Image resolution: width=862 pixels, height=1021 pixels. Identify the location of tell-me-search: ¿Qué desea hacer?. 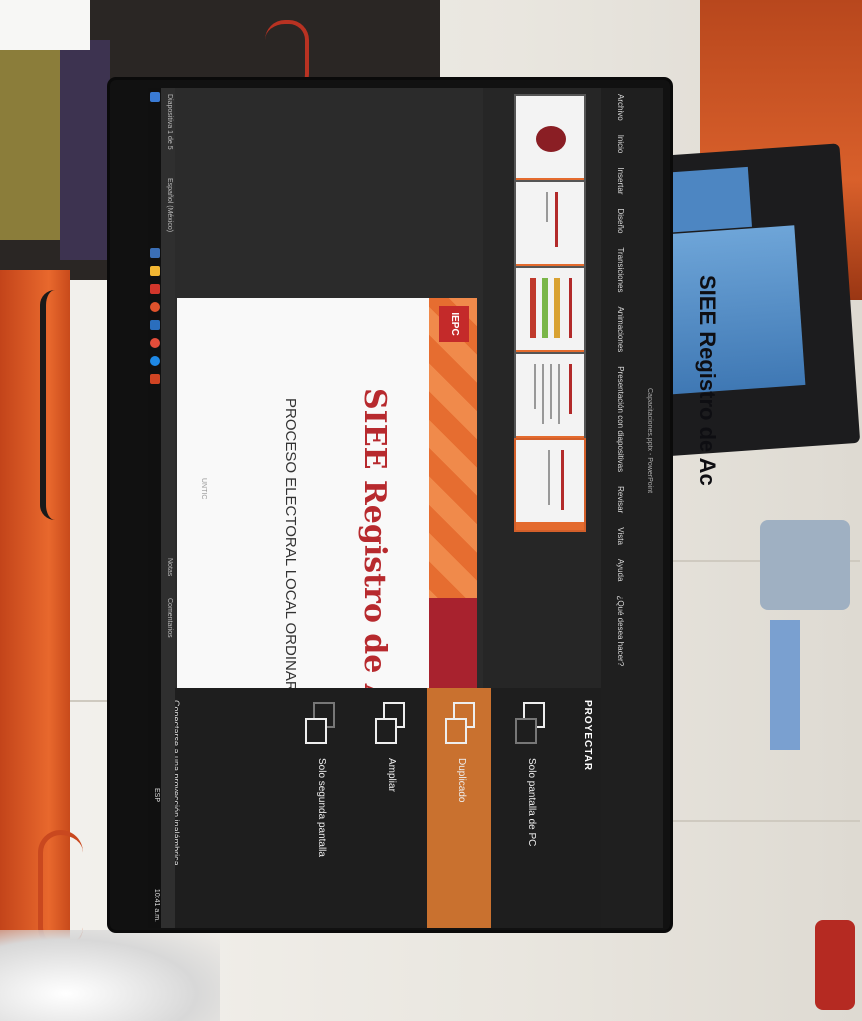
(620, 630).